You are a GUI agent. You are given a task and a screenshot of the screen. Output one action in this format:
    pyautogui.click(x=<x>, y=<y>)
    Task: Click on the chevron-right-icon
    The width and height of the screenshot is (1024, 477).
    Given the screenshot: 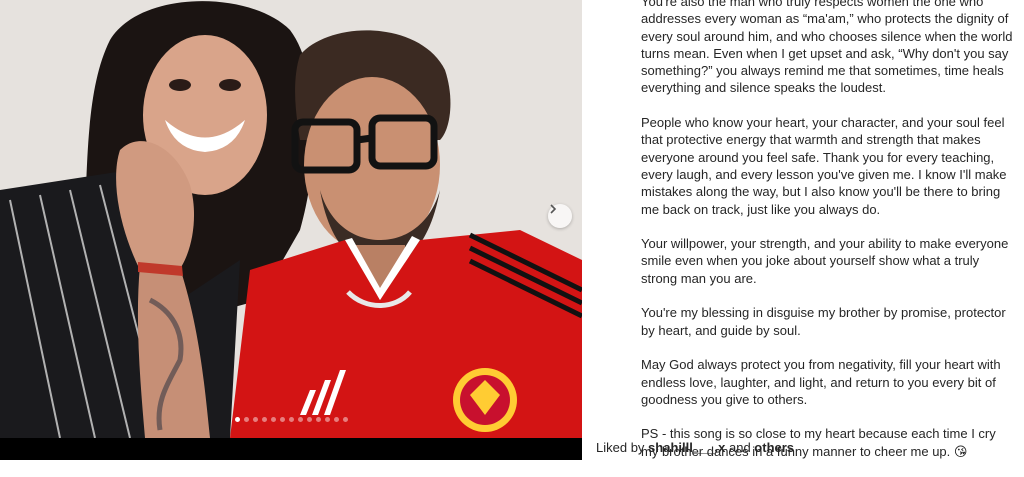 What is the action you would take?
    pyautogui.click(x=553, y=209)
    